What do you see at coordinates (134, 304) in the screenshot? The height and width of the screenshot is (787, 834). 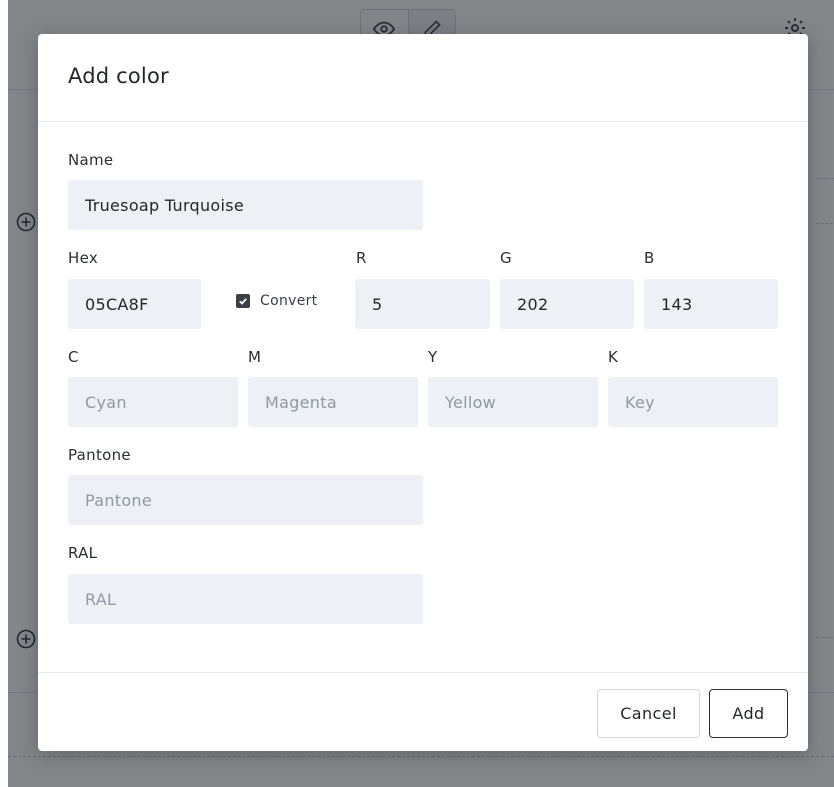 I see `hex-input` at bounding box center [134, 304].